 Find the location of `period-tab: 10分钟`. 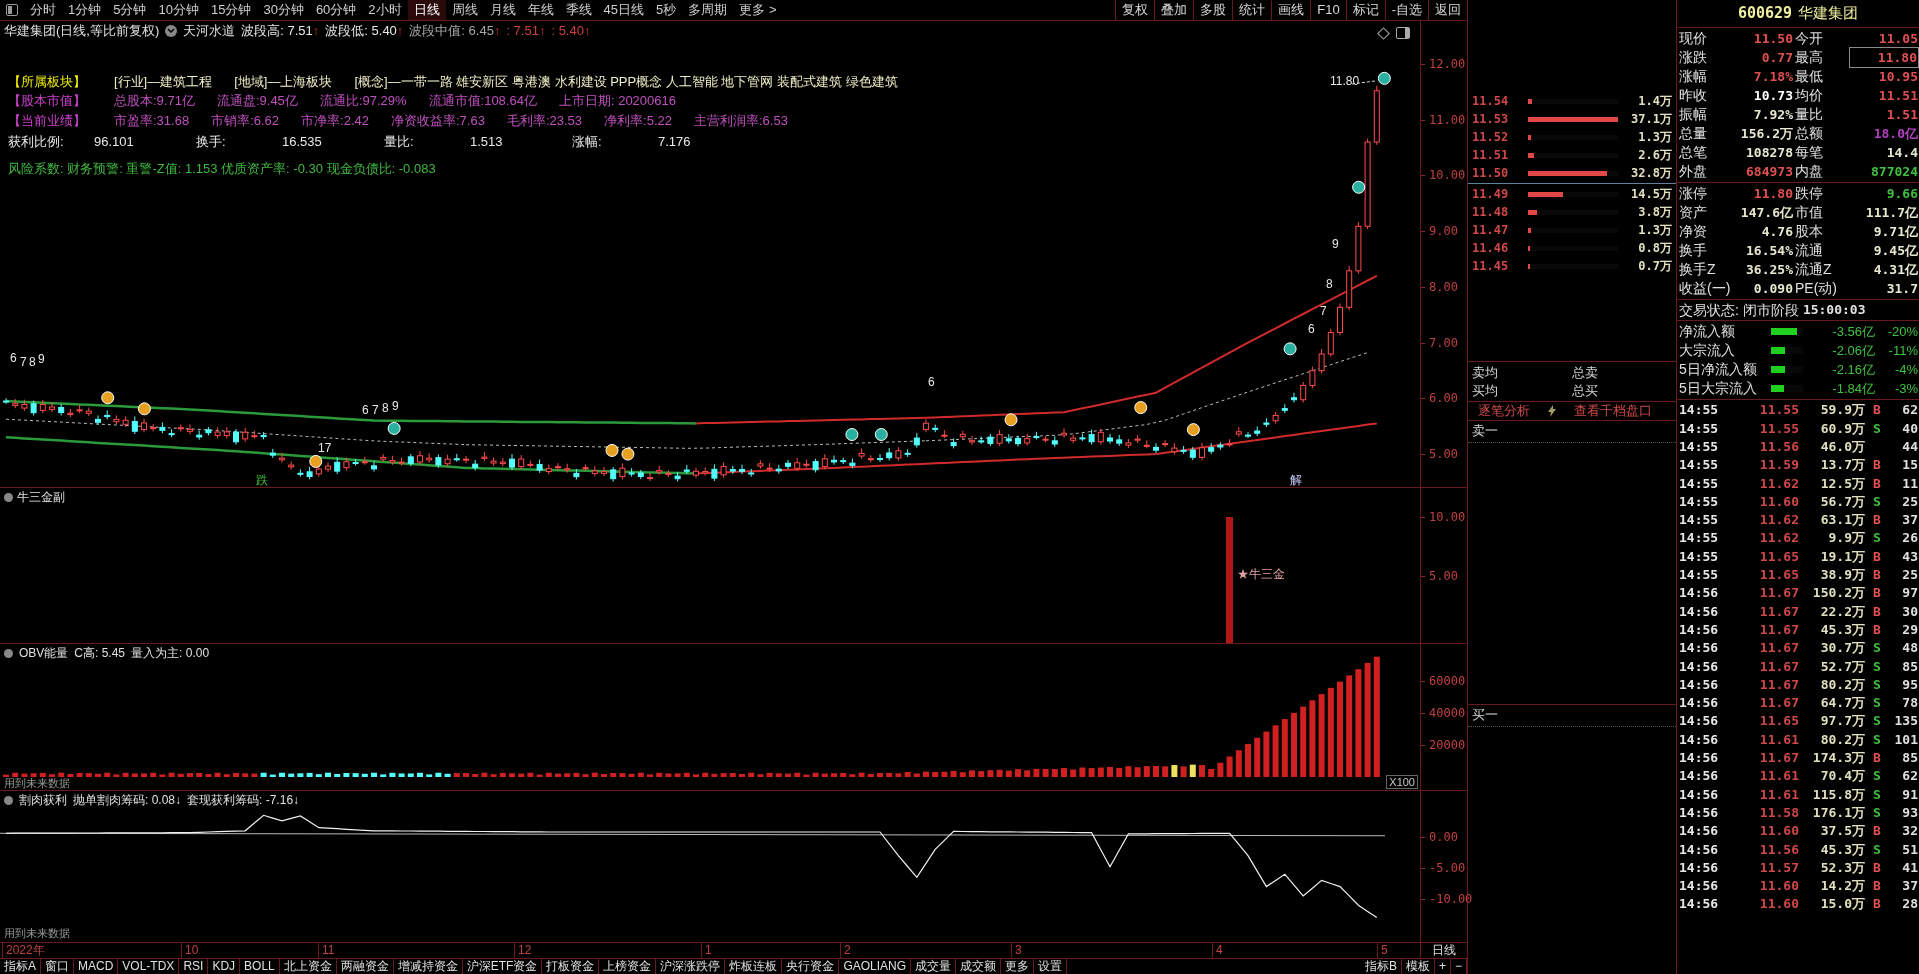

period-tab: 10分钟 is located at coordinates (178, 10).